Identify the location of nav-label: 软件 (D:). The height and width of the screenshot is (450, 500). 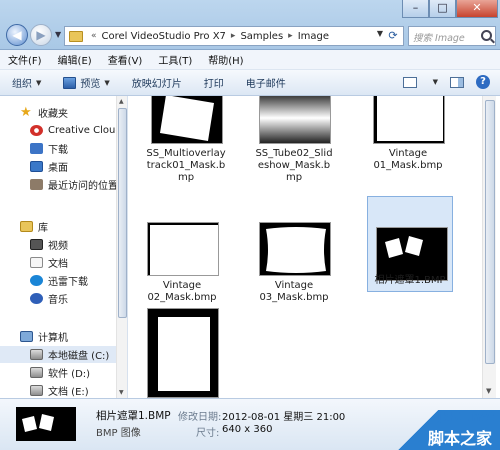
(69, 374).